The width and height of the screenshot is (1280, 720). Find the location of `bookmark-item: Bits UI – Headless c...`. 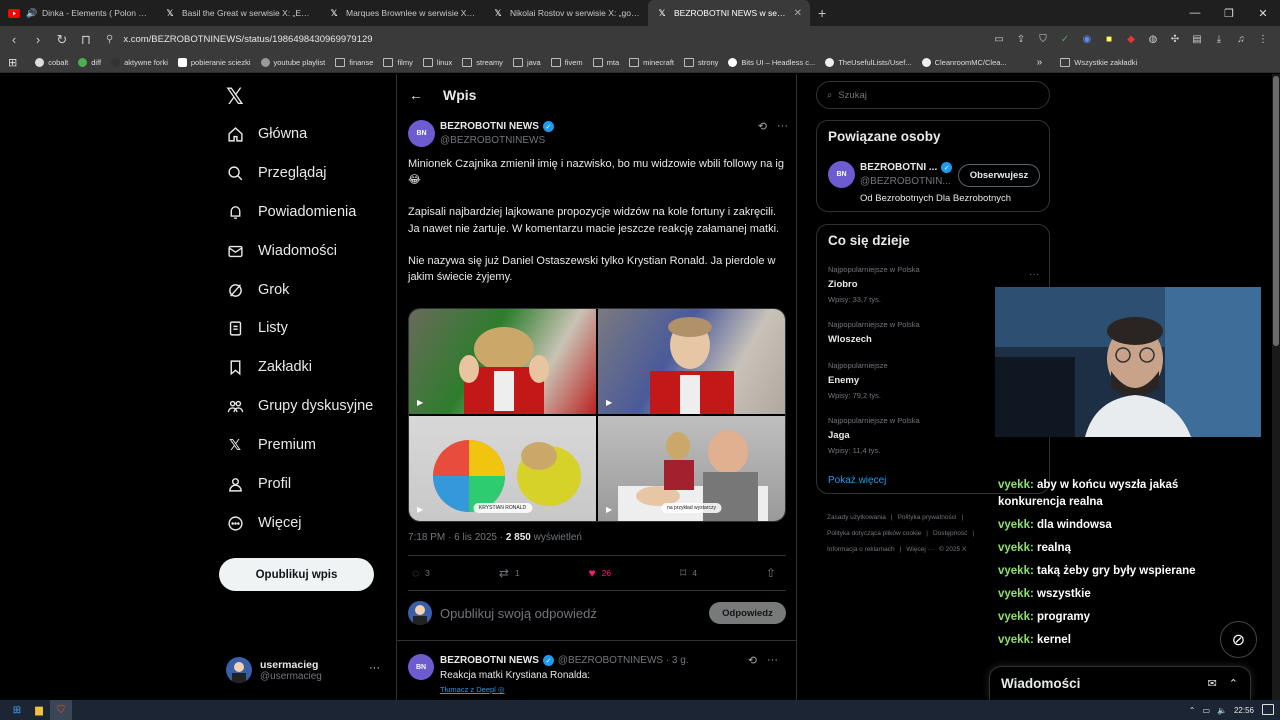

bookmark-item: Bits UI – Headless c... is located at coordinates (771, 62).